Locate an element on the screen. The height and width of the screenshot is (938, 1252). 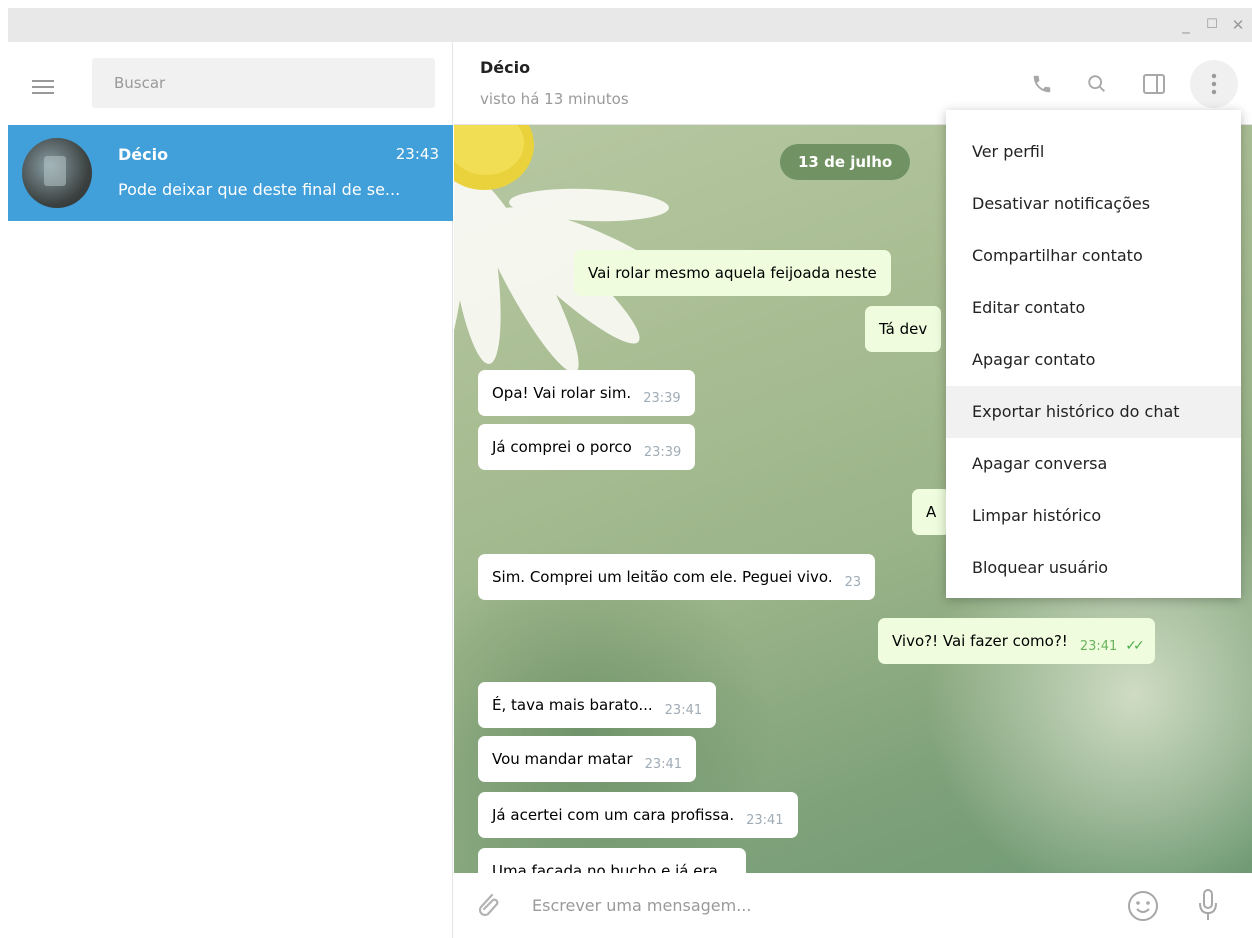
attach-paperclip-icon is located at coordinates (487, 905).